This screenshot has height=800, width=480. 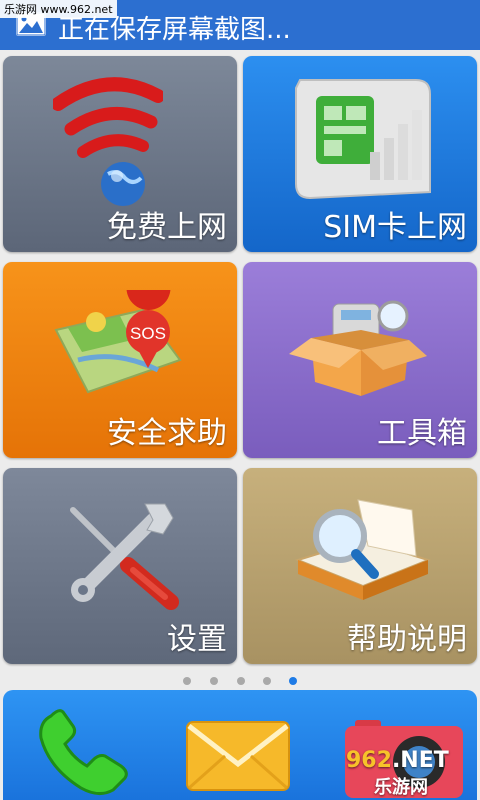 What do you see at coordinates (363, 139) in the screenshot?
I see `sim-card-icon` at bounding box center [363, 139].